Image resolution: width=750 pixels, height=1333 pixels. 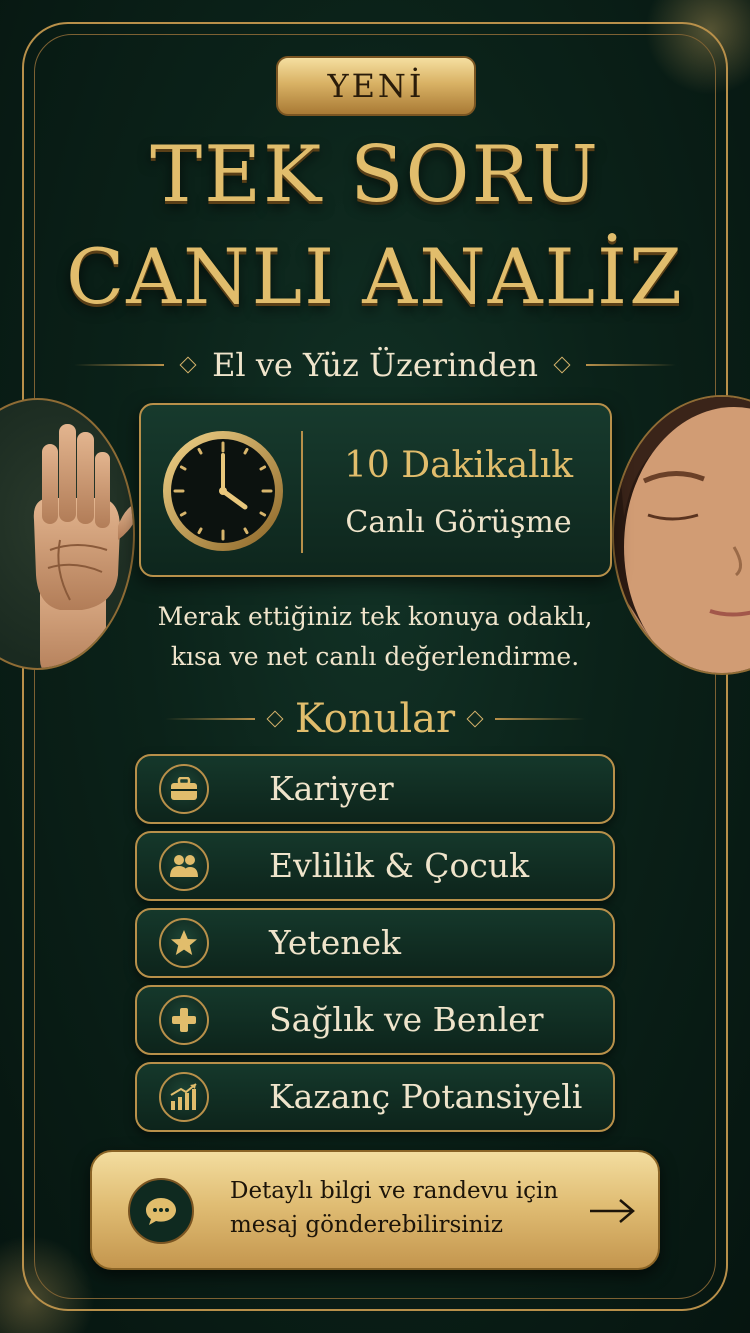 I want to click on subtitle: El ve Yüz Üzerinden, so click(x=375, y=365).